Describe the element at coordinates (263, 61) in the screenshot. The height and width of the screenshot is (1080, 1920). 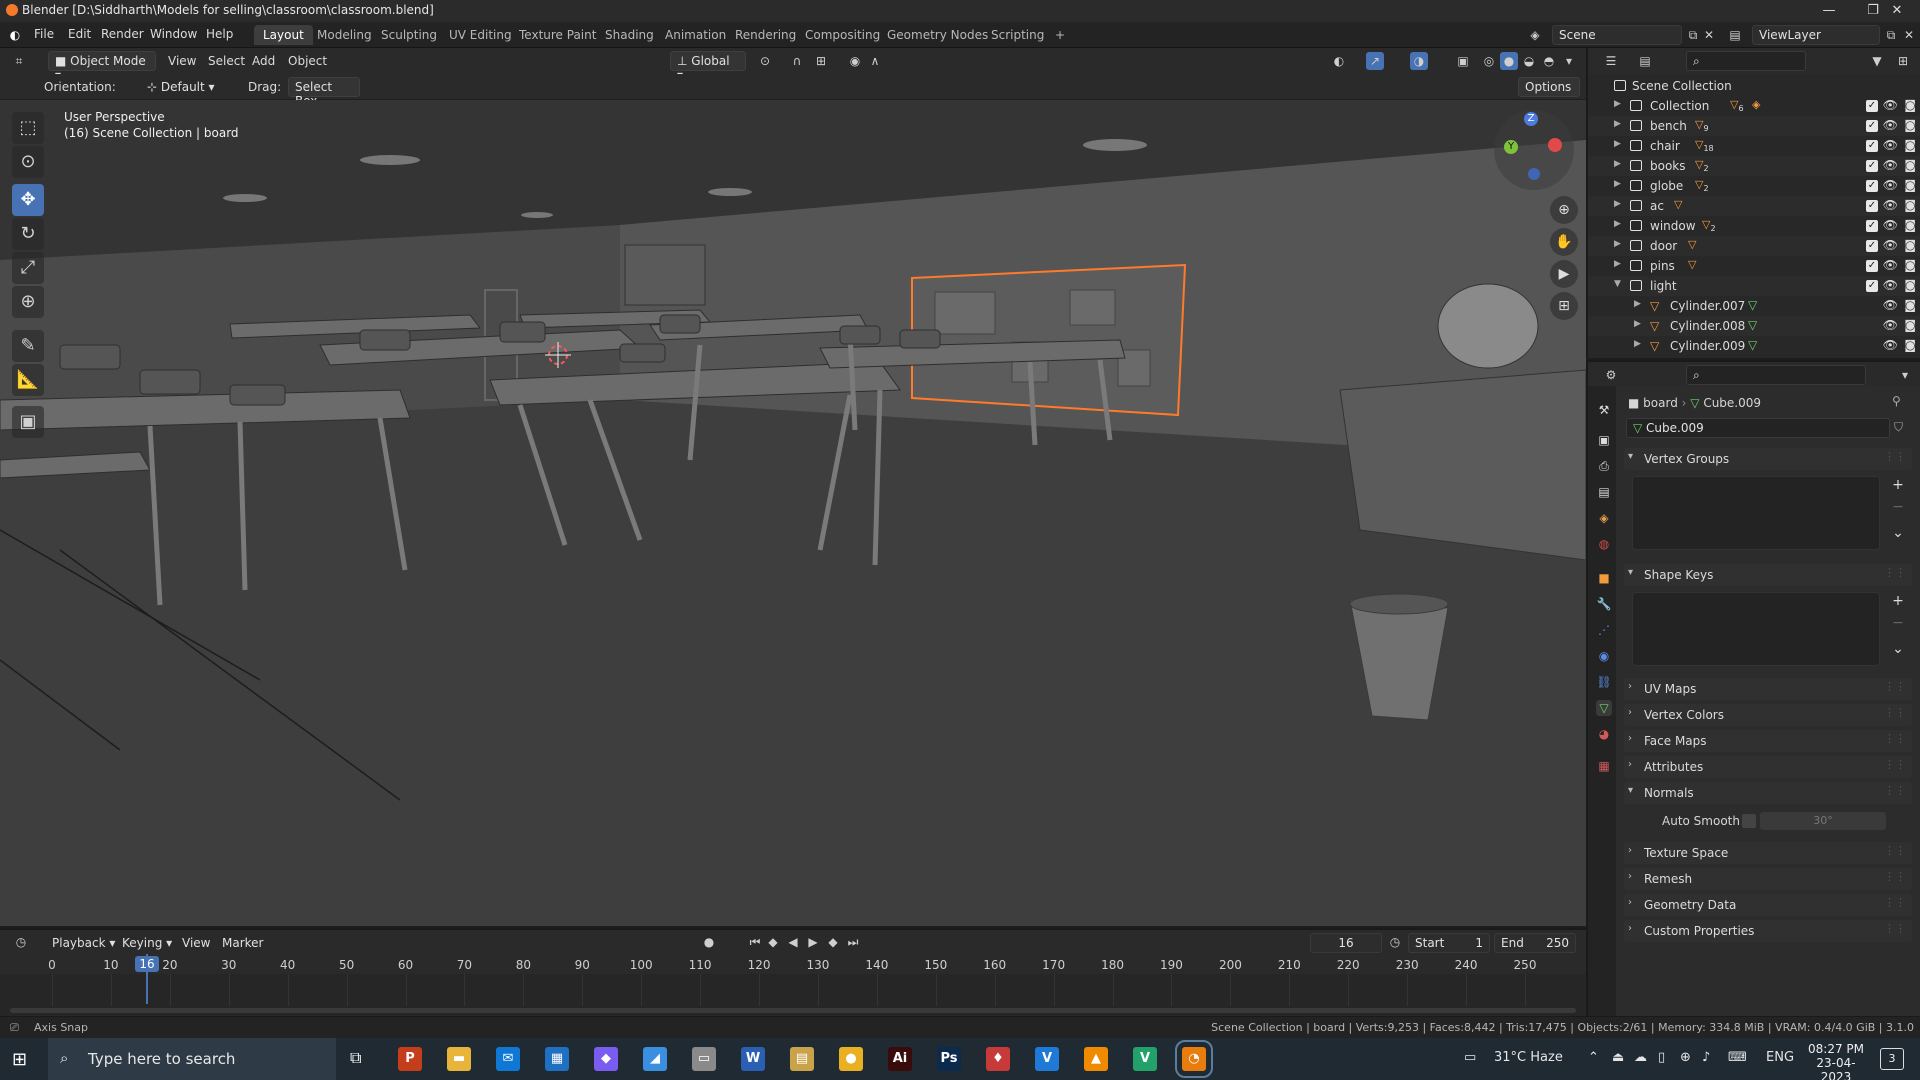
I see `menu-add: Add` at that location.